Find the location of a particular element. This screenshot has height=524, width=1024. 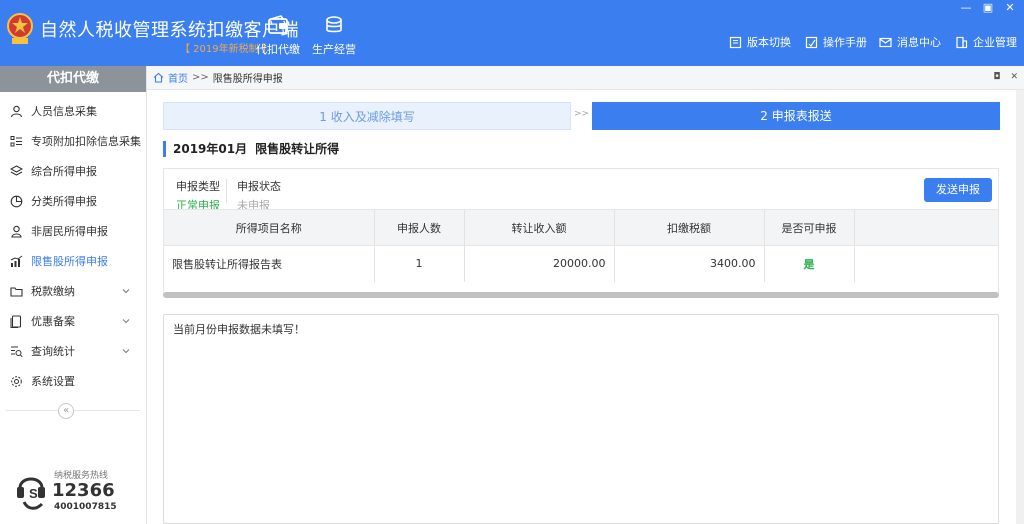

sidebar-item-label: 查询统计 is located at coordinates (53, 351).